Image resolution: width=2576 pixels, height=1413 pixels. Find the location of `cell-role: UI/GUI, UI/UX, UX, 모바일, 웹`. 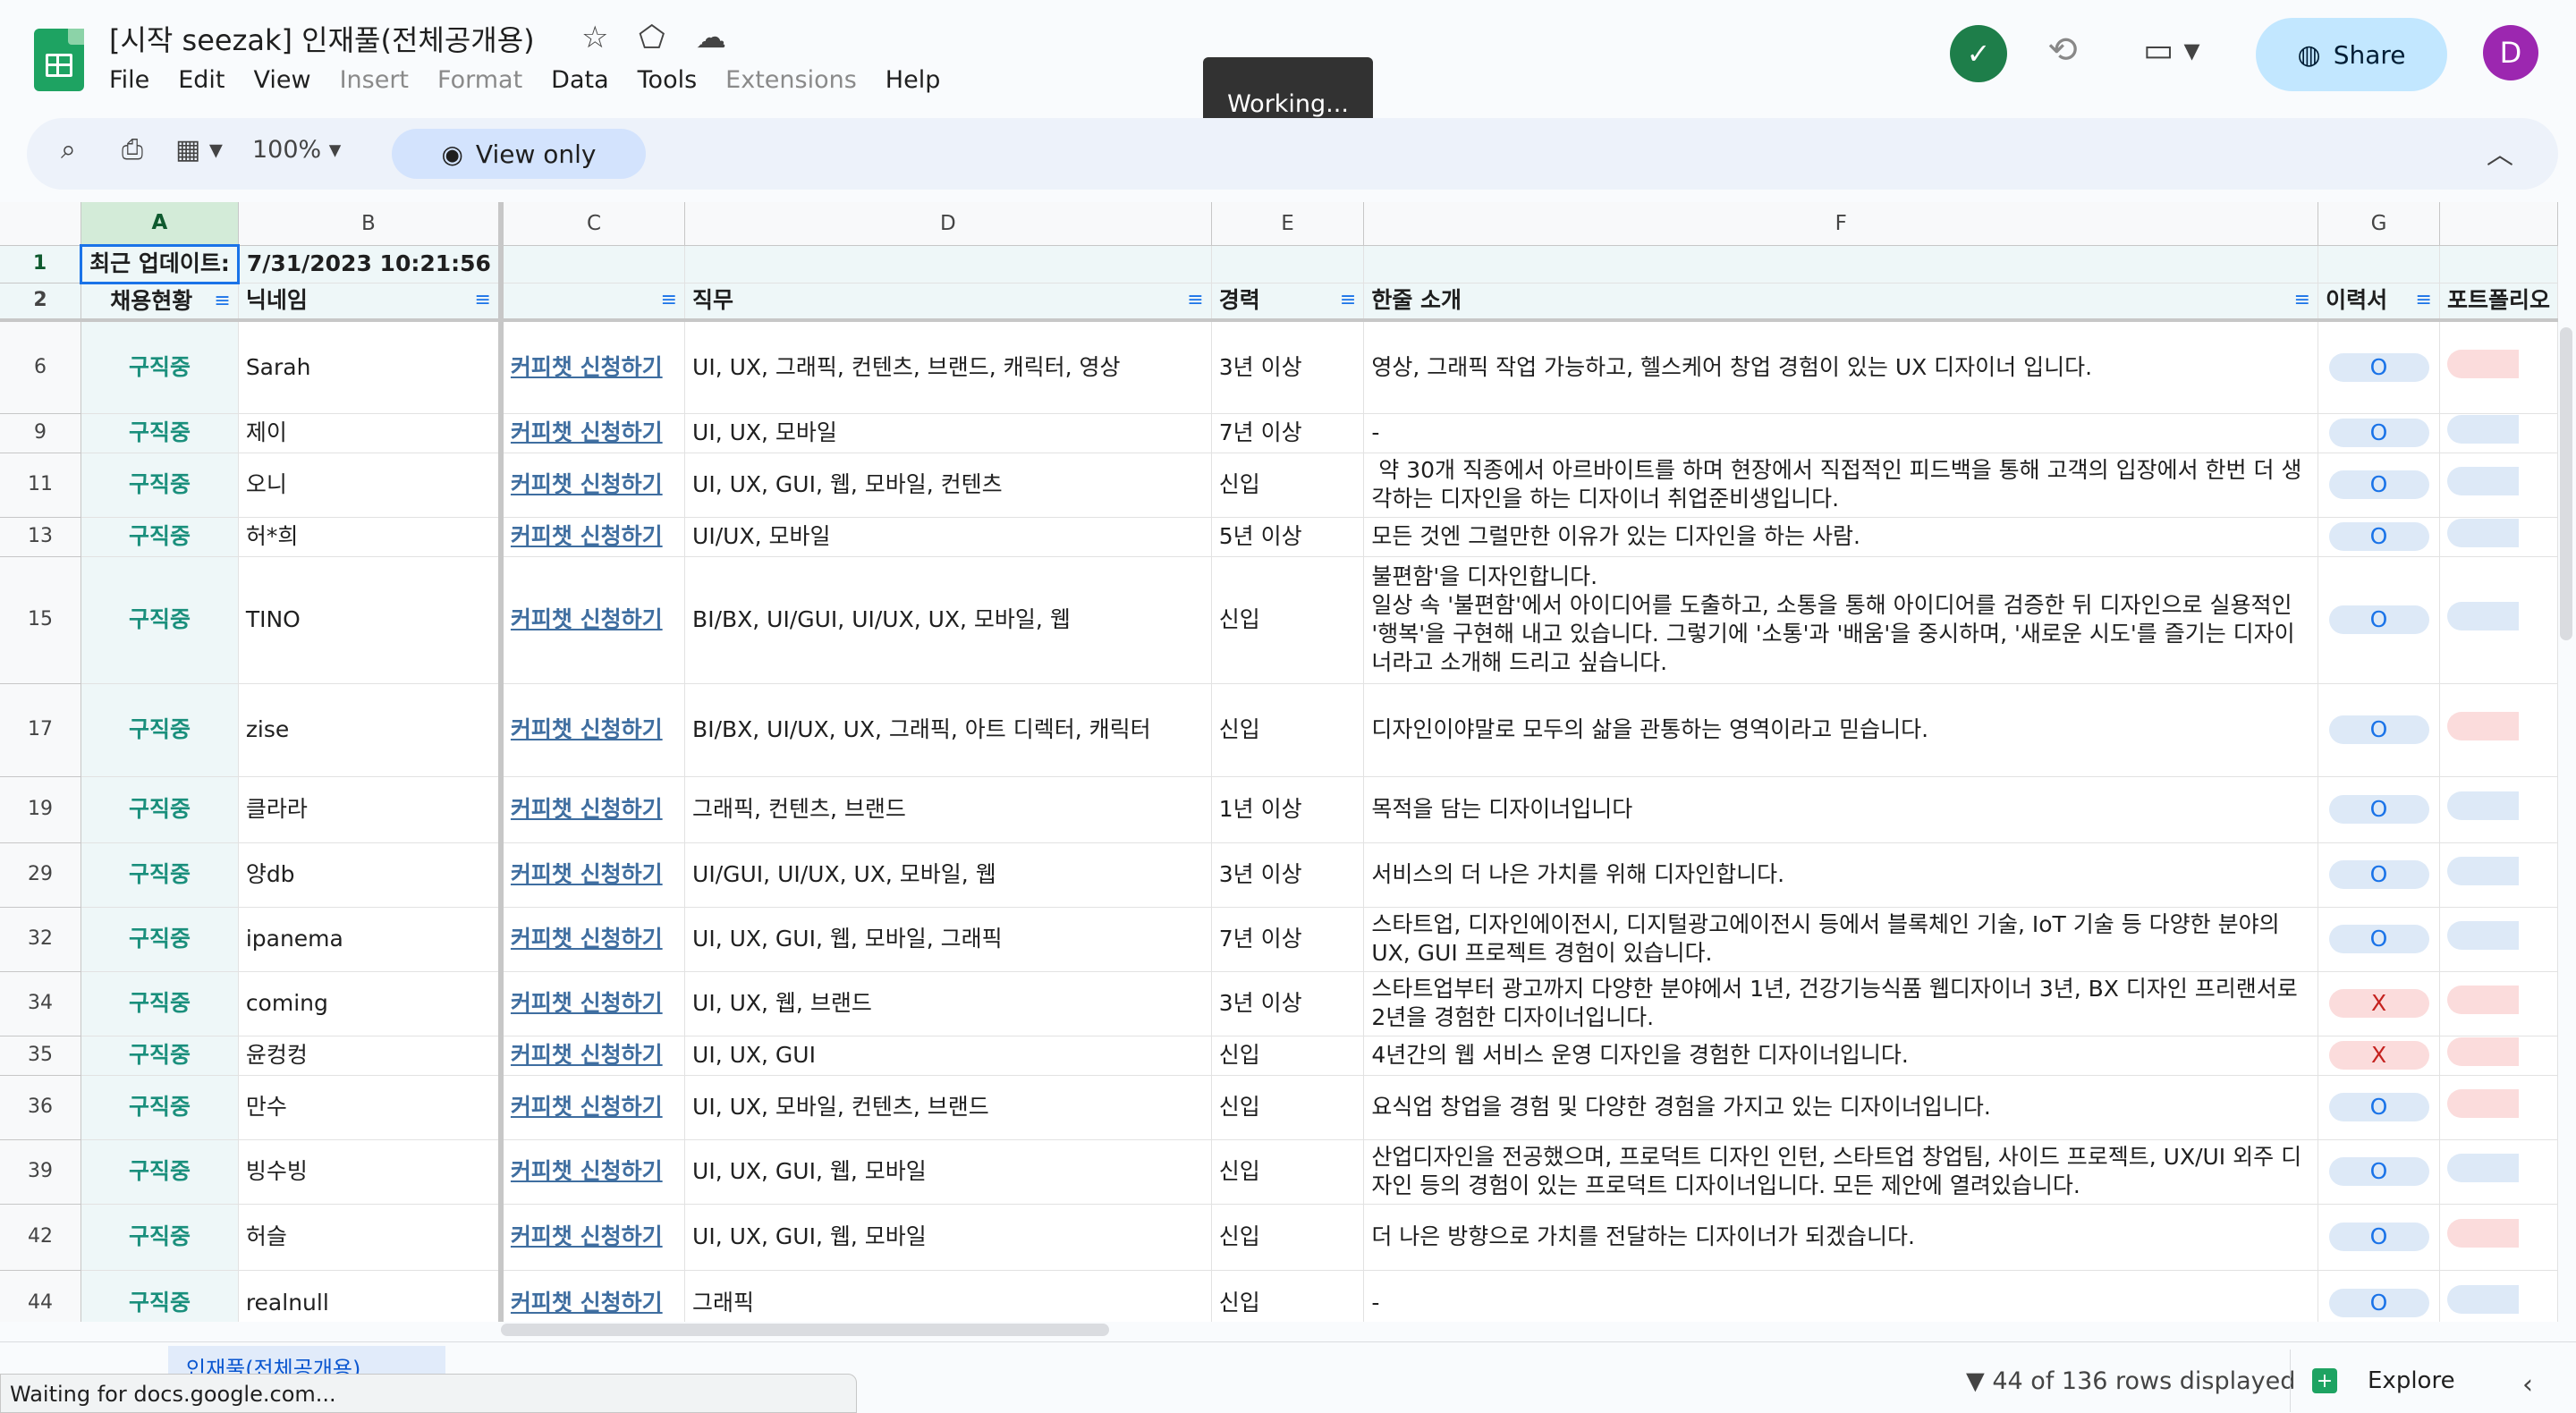

cell-role: UI/GUI, UI/UX, UX, 모바일, 웹 is located at coordinates (948, 875).